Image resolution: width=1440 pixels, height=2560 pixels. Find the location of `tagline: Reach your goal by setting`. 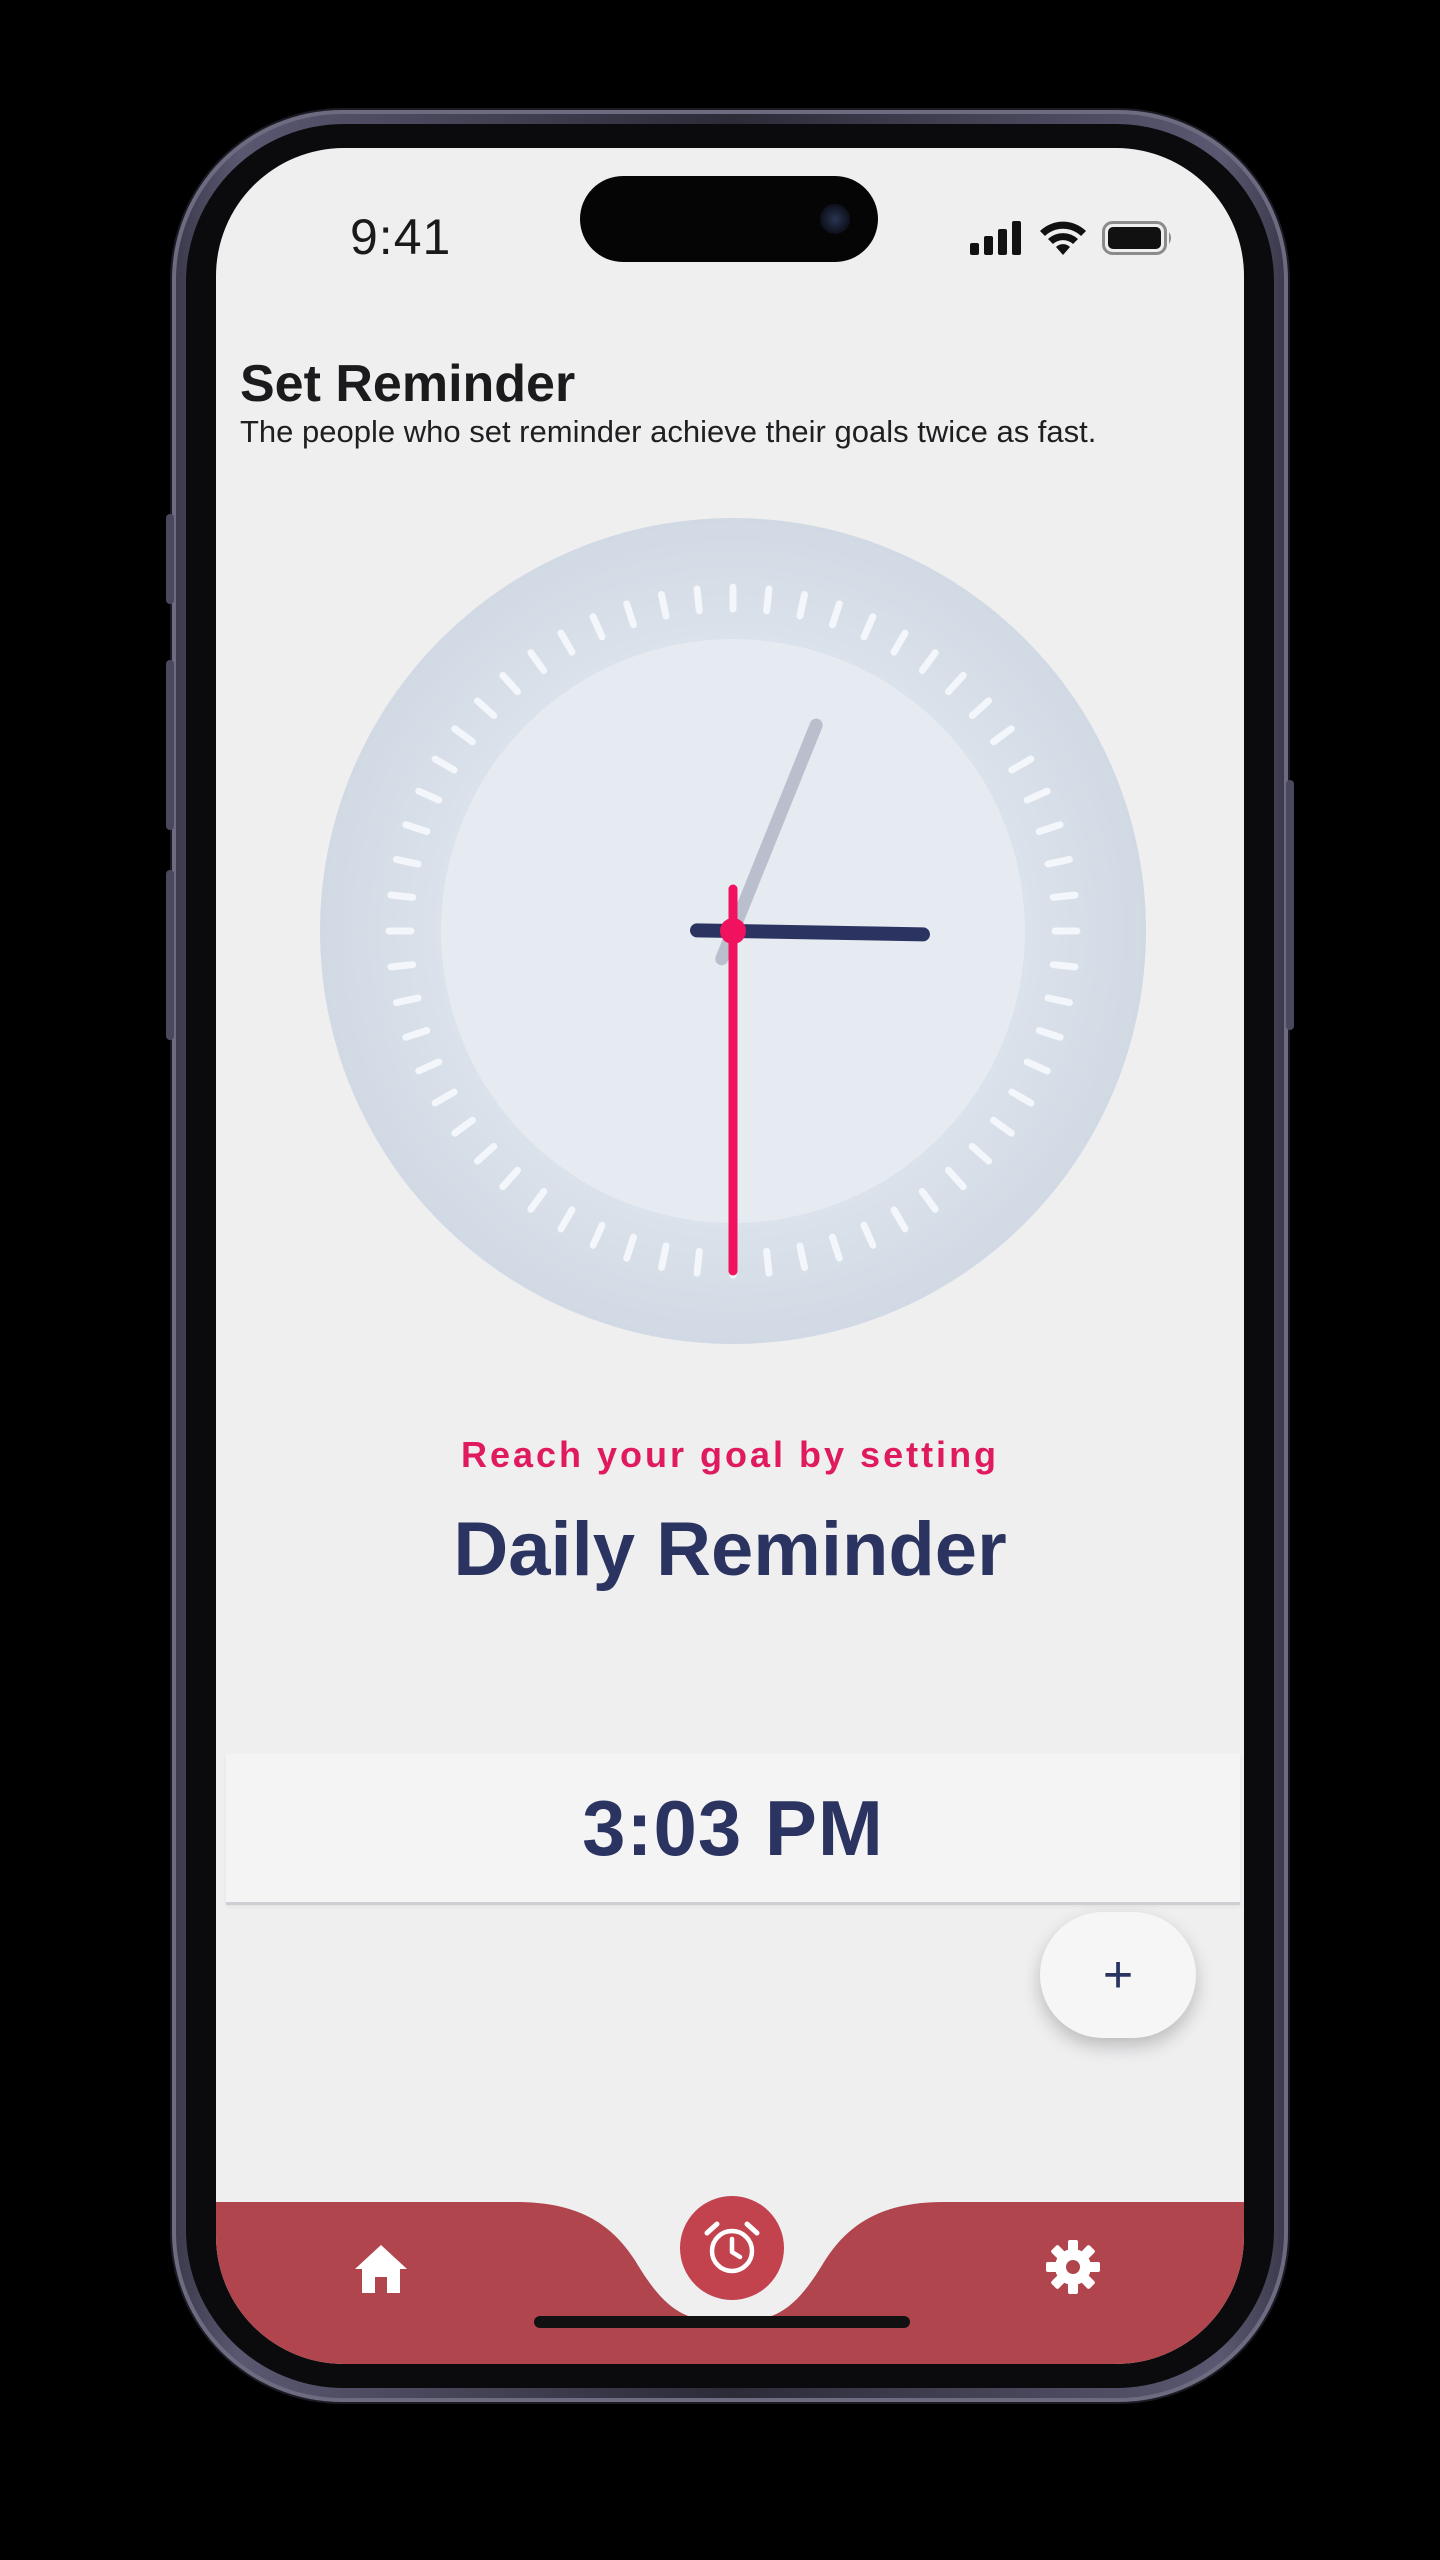

tagline: Reach your goal by setting is located at coordinates (730, 1454).